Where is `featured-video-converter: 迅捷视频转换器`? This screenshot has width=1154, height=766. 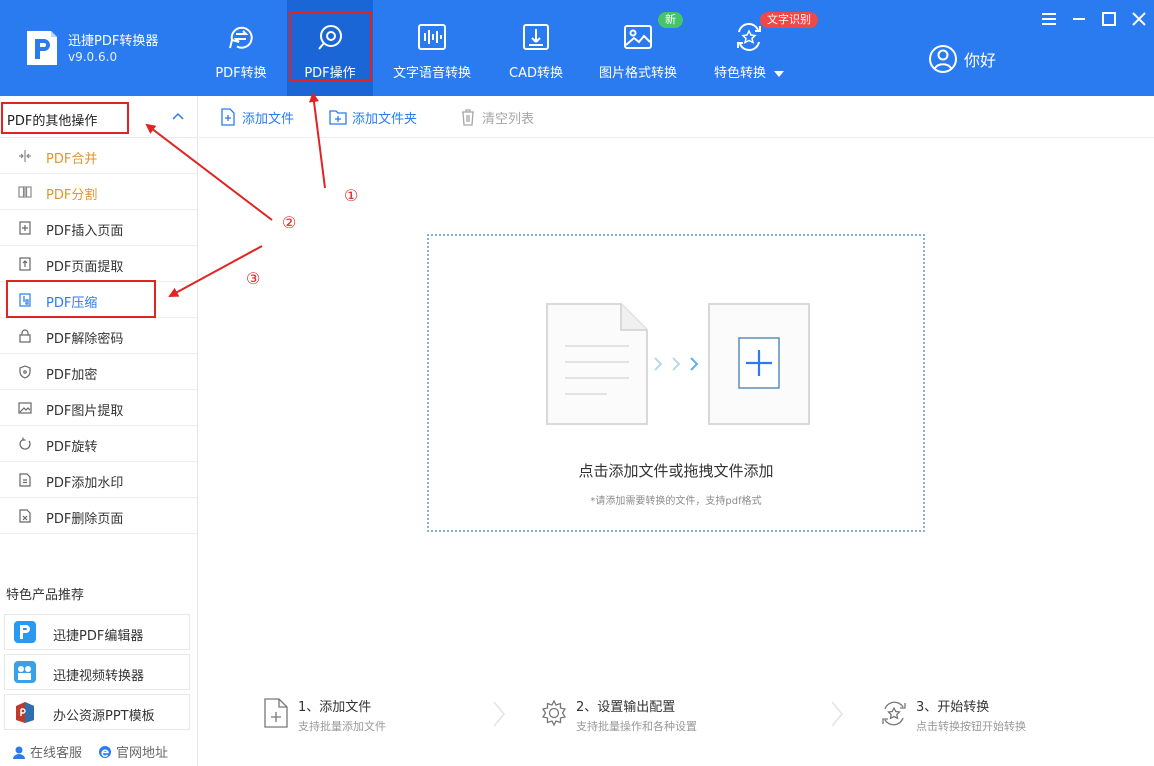 featured-video-converter: 迅捷视频转换器 is located at coordinates (97, 672).